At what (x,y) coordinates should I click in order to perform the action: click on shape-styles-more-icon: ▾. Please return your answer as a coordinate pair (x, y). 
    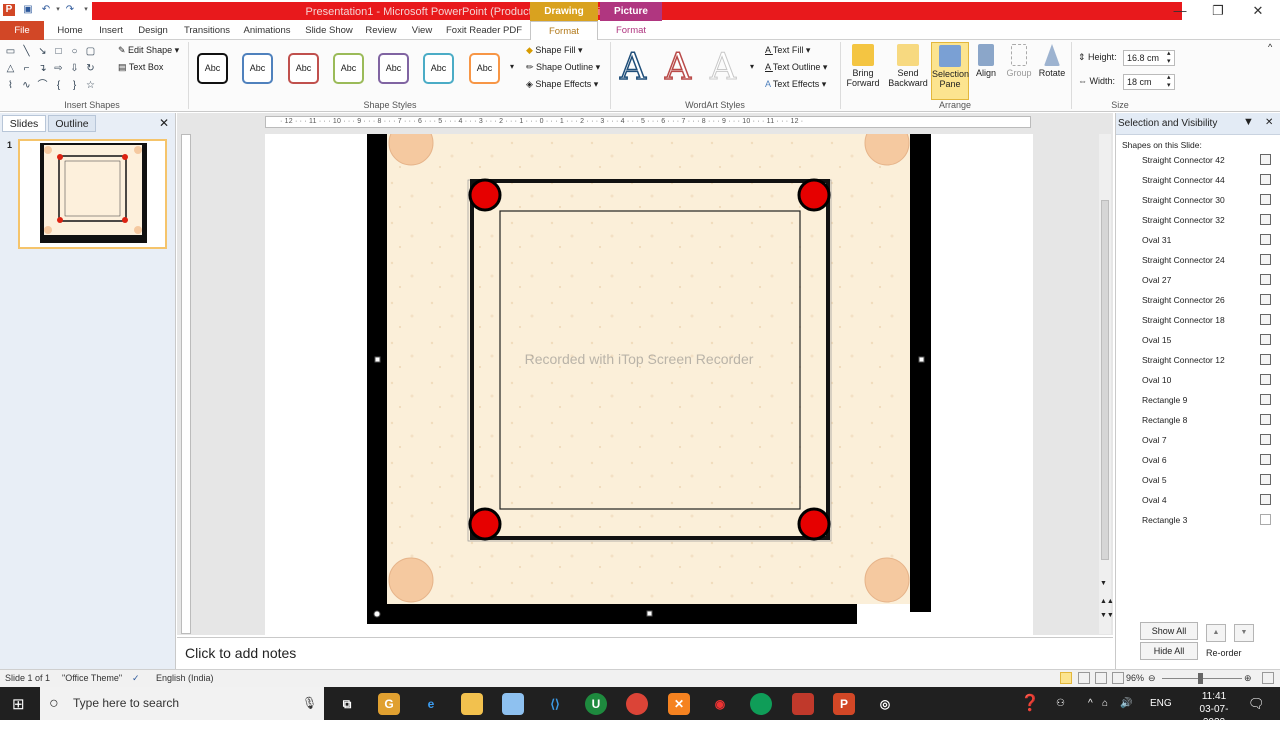
    Looking at the image, I should click on (512, 66).